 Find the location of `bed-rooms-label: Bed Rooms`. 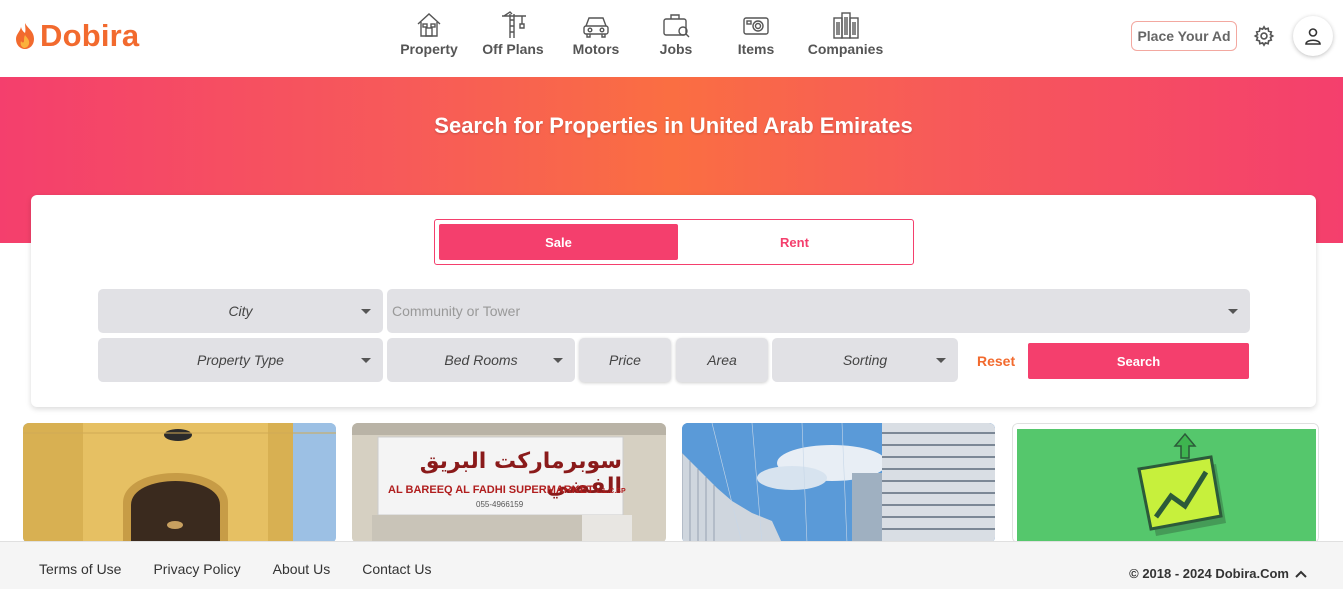

bed-rooms-label: Bed Rooms is located at coordinates (481, 360).